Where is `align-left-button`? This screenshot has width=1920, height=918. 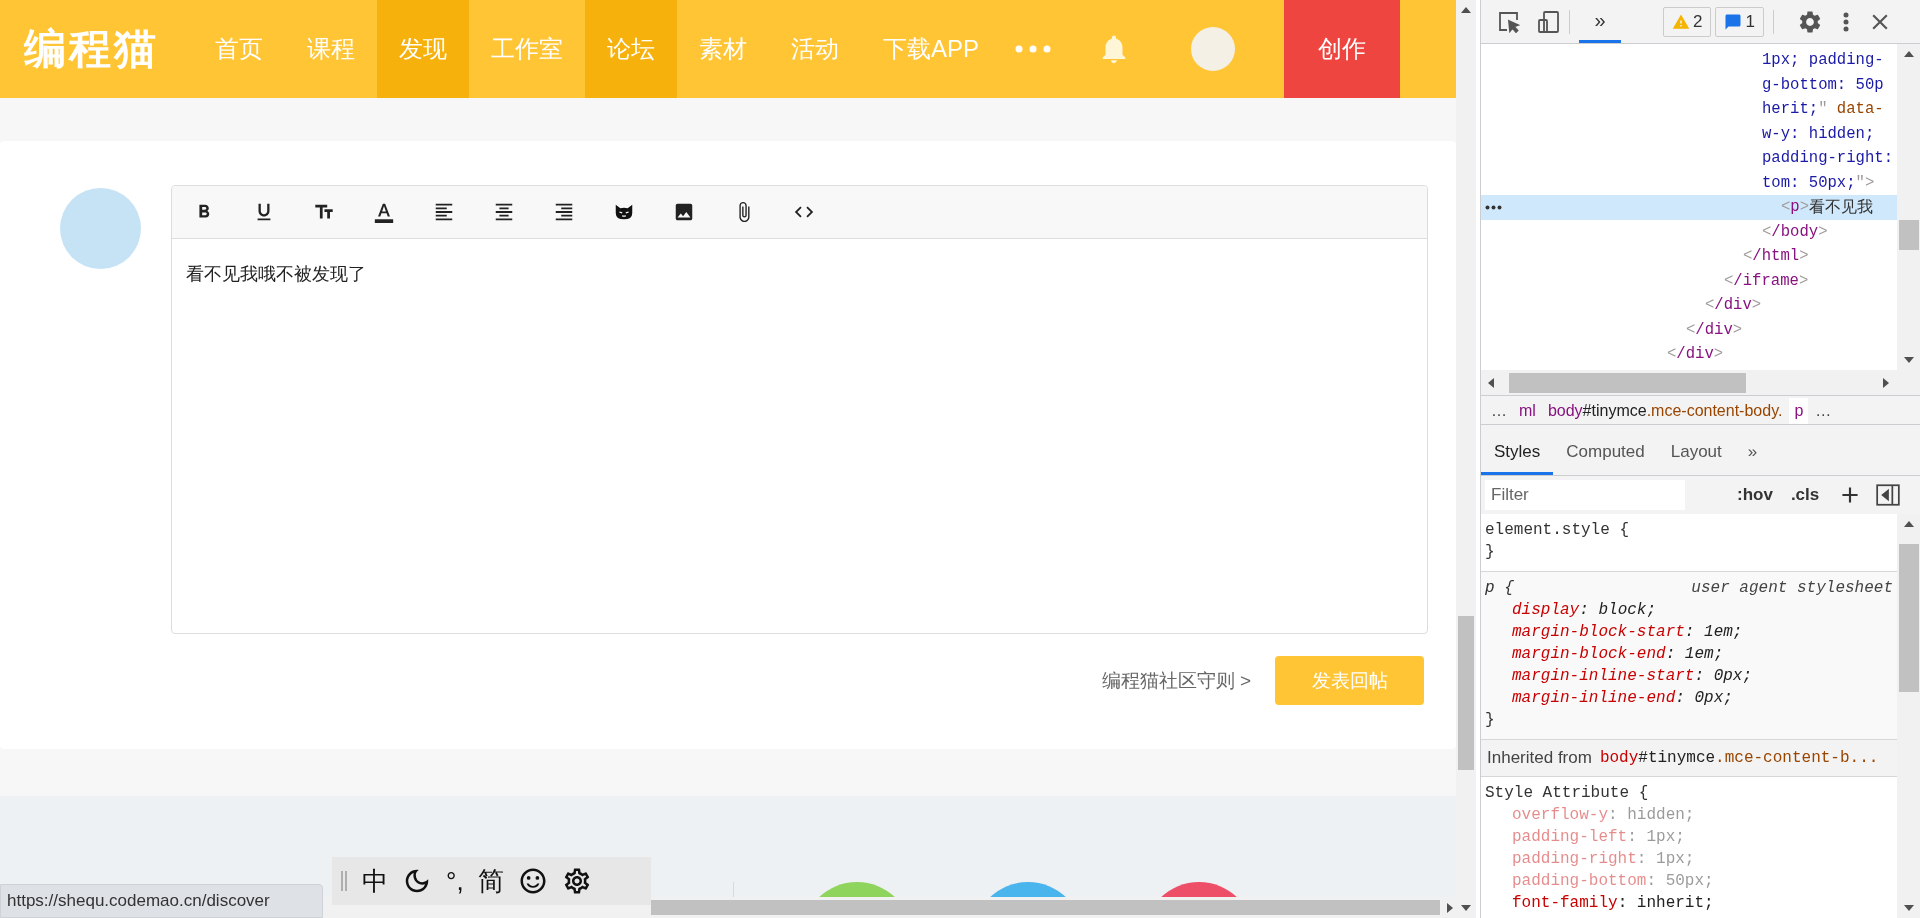
align-left-button is located at coordinates (444, 212).